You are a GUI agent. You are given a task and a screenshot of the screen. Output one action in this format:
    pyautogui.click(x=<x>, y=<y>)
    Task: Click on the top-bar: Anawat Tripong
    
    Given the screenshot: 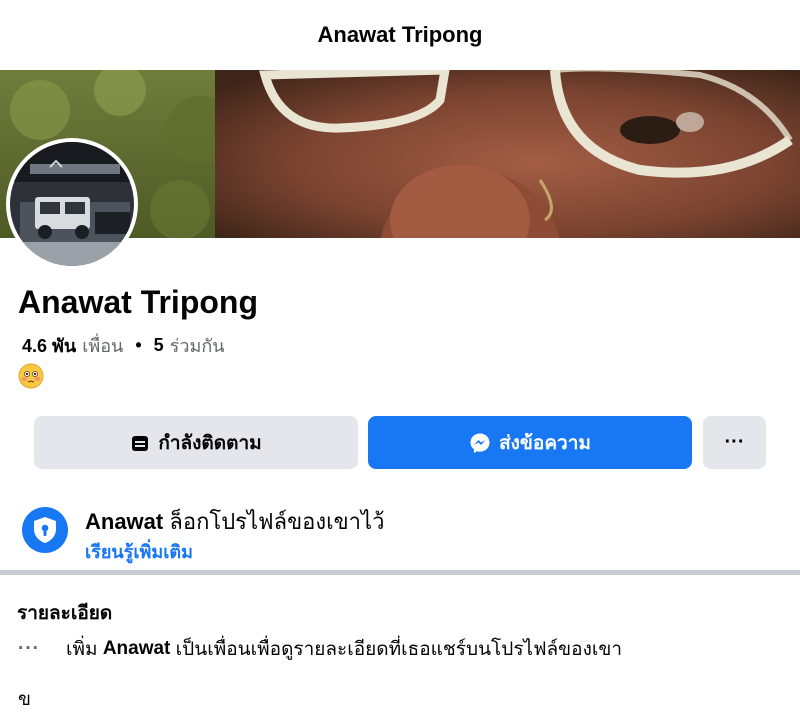 What is the action you would take?
    pyautogui.click(x=400, y=35)
    